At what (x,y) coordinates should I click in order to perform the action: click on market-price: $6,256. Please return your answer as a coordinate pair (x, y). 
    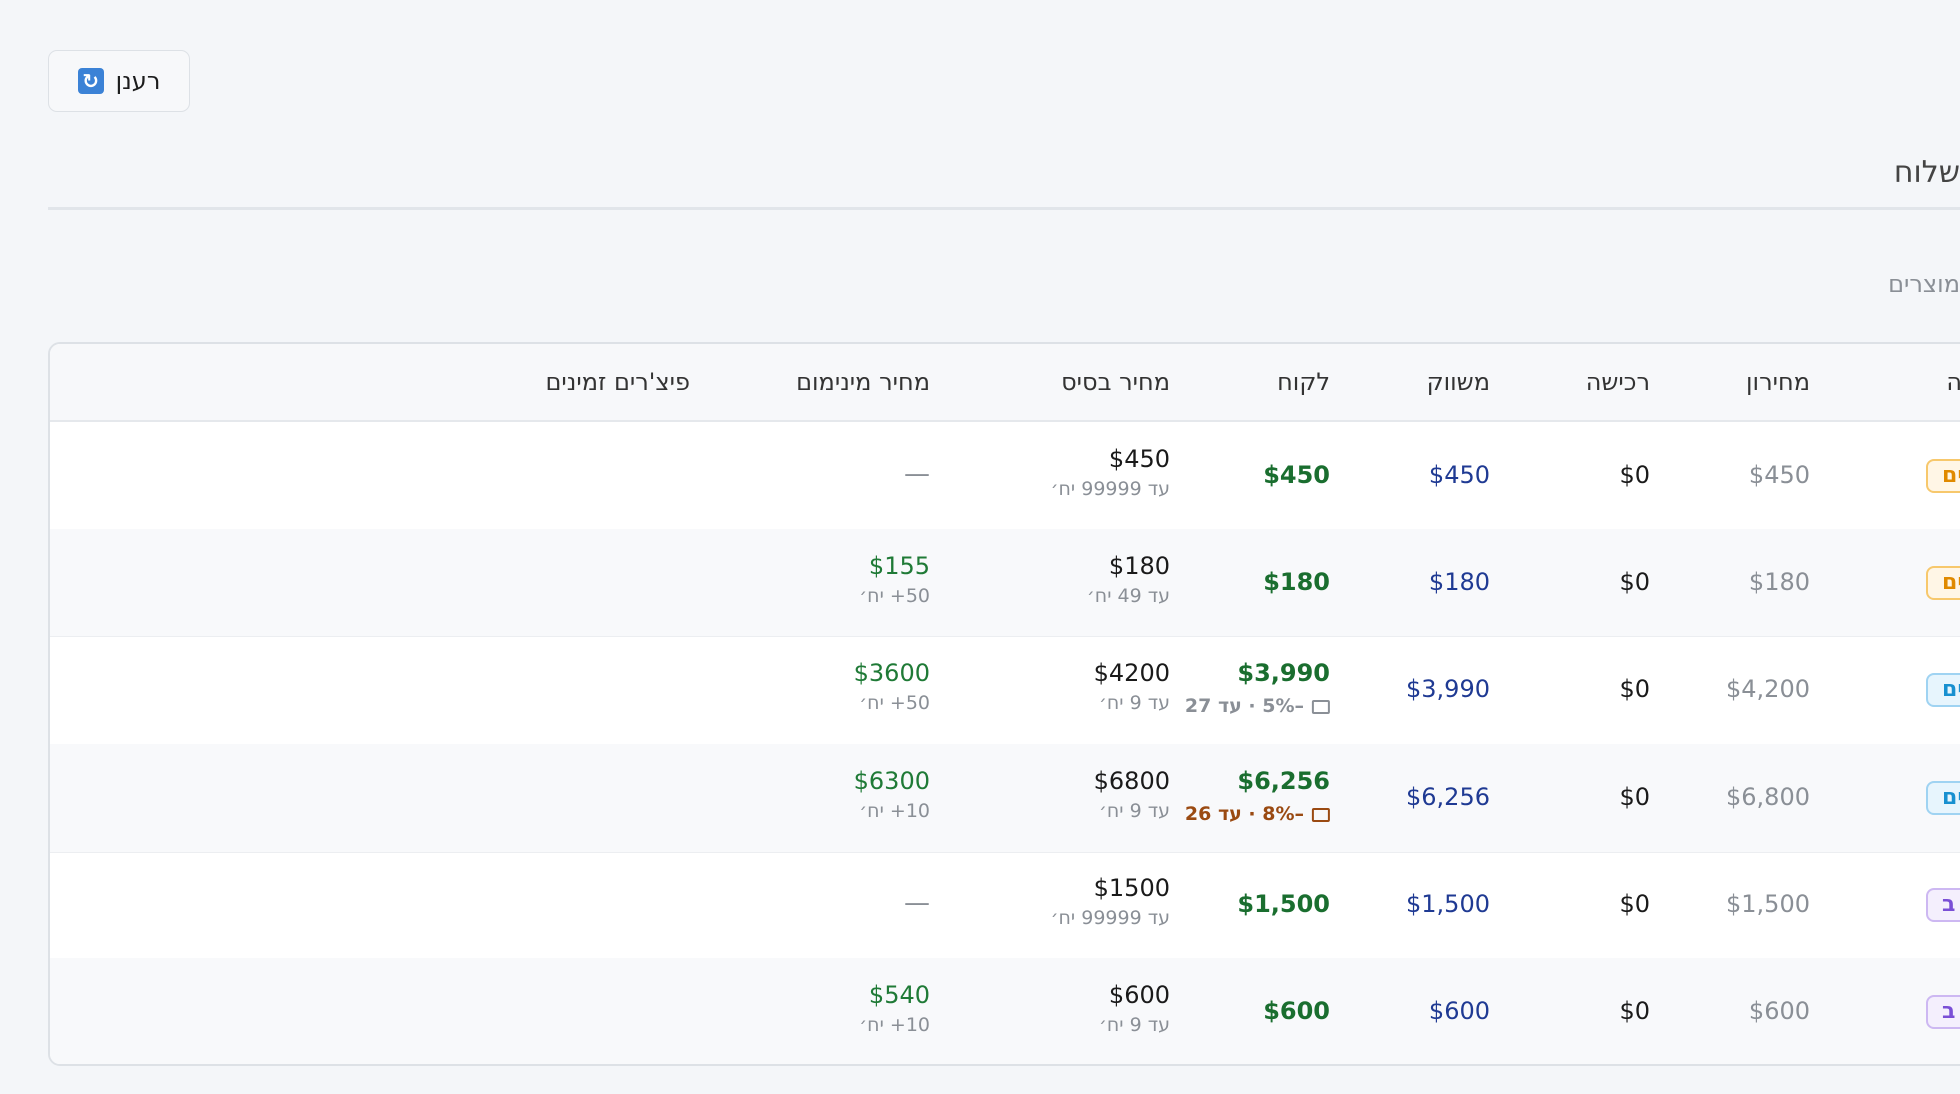
    Looking at the image, I should click on (1448, 797).